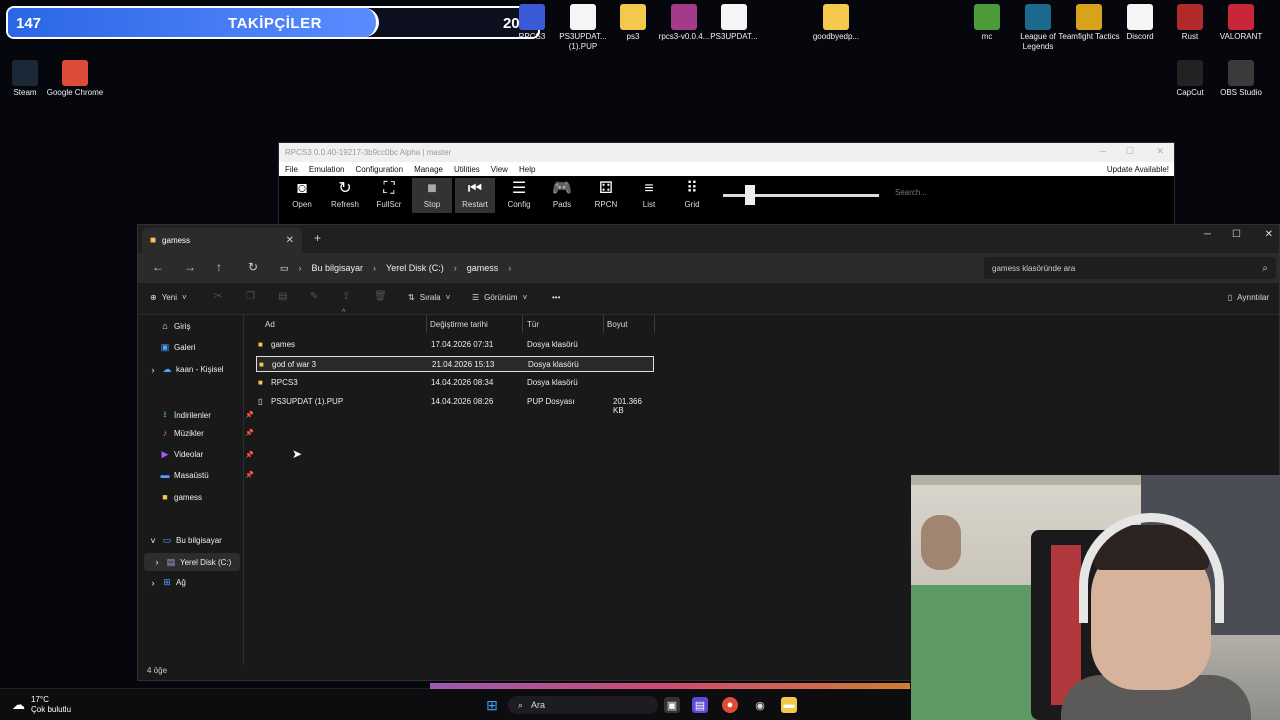 The height and width of the screenshot is (720, 1280). I want to click on column-name: Ad, so click(270, 324).